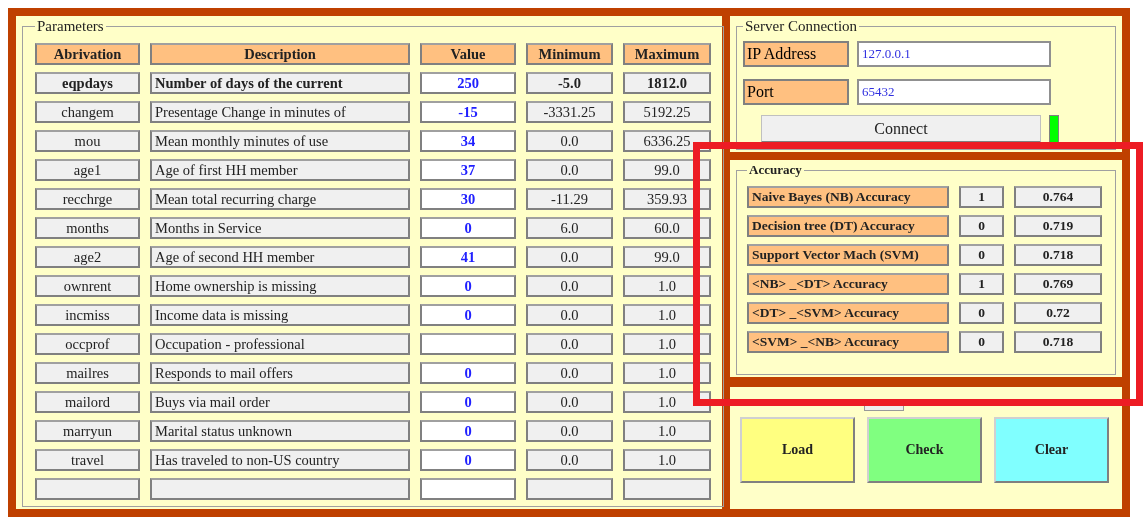 The height and width of the screenshot is (519, 1146). Describe the element at coordinates (848, 226) in the screenshot. I see `model-label: Decision tree (DT) Accuracy` at that location.